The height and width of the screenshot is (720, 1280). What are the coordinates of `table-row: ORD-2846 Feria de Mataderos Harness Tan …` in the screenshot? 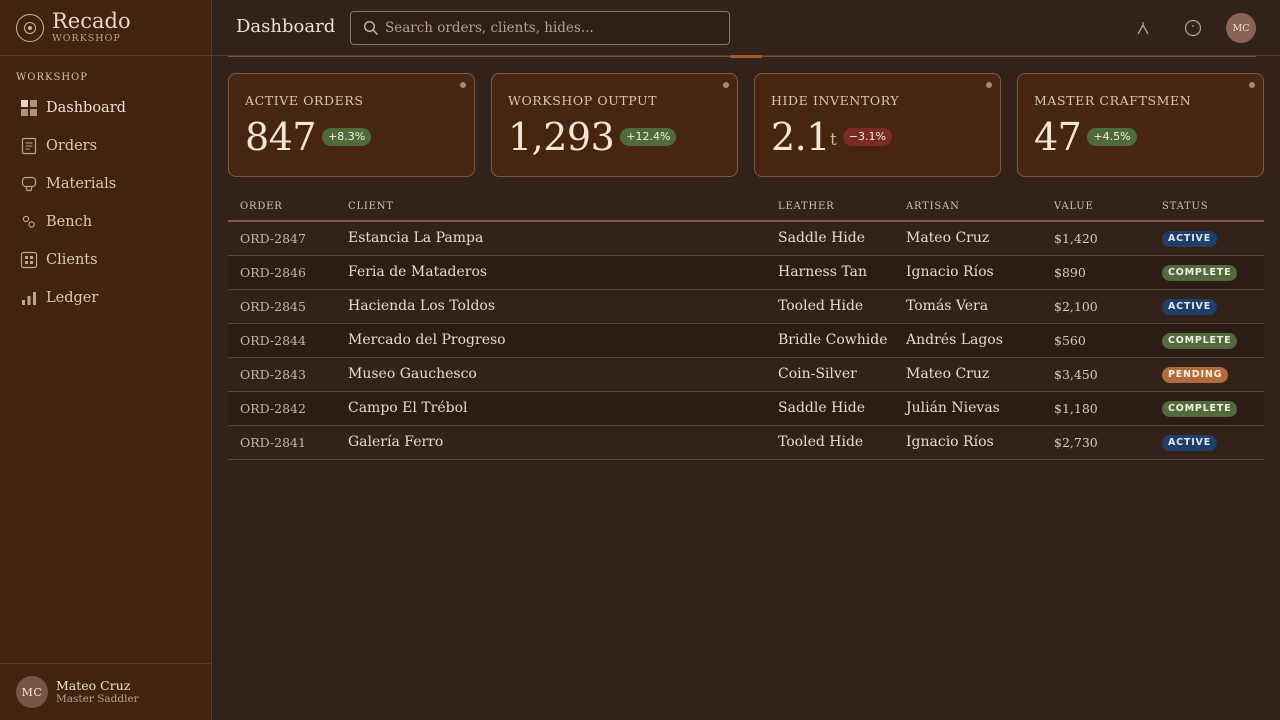 It's located at (746, 272).